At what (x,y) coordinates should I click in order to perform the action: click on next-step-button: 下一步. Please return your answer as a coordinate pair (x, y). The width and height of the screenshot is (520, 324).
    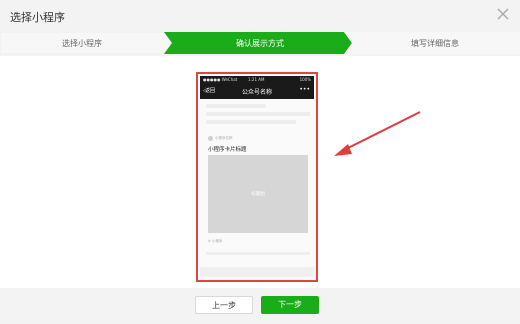
    Looking at the image, I should click on (290, 305).